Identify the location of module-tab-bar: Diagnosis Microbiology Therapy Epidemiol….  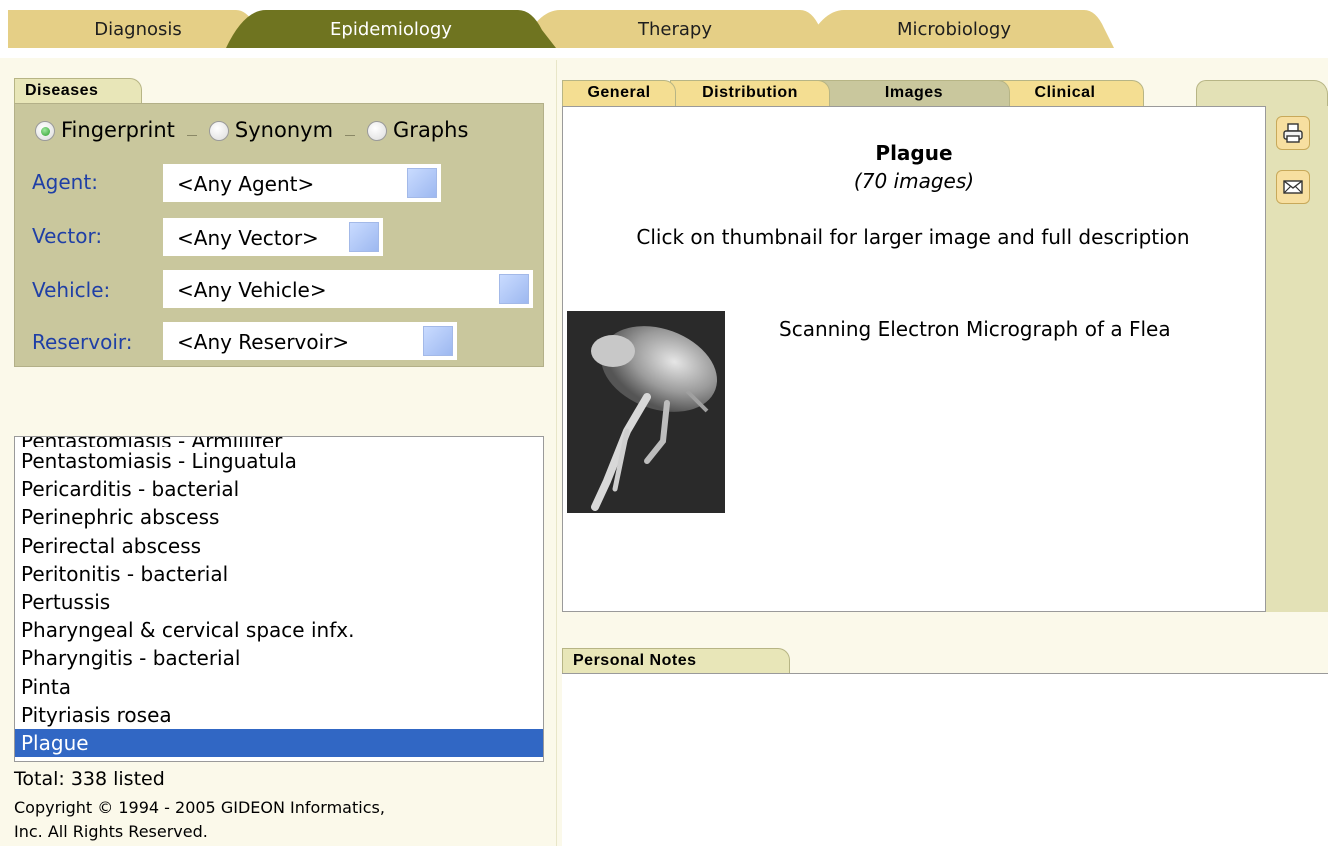
(664, 29).